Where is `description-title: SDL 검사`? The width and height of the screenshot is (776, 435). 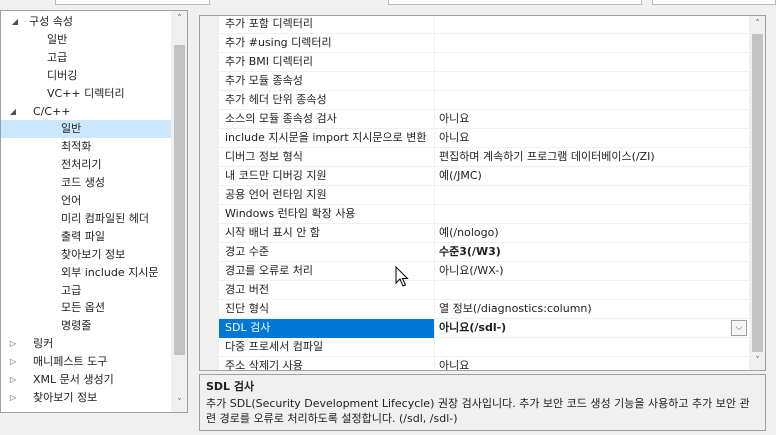 description-title: SDL 검사 is located at coordinates (230, 386).